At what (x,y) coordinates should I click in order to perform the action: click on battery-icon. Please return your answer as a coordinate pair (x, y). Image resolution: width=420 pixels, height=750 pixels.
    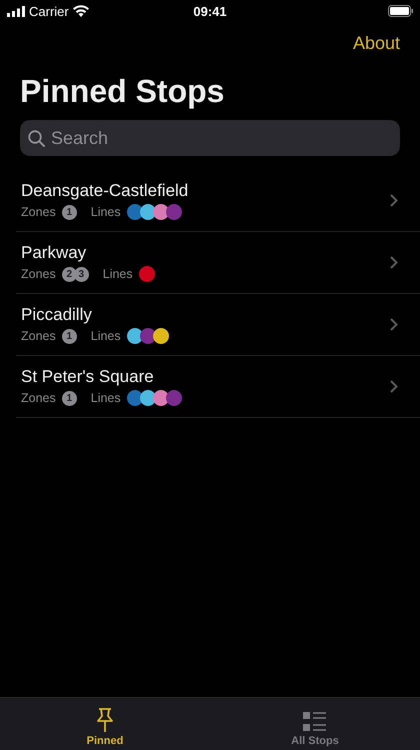
    Looking at the image, I should click on (401, 11).